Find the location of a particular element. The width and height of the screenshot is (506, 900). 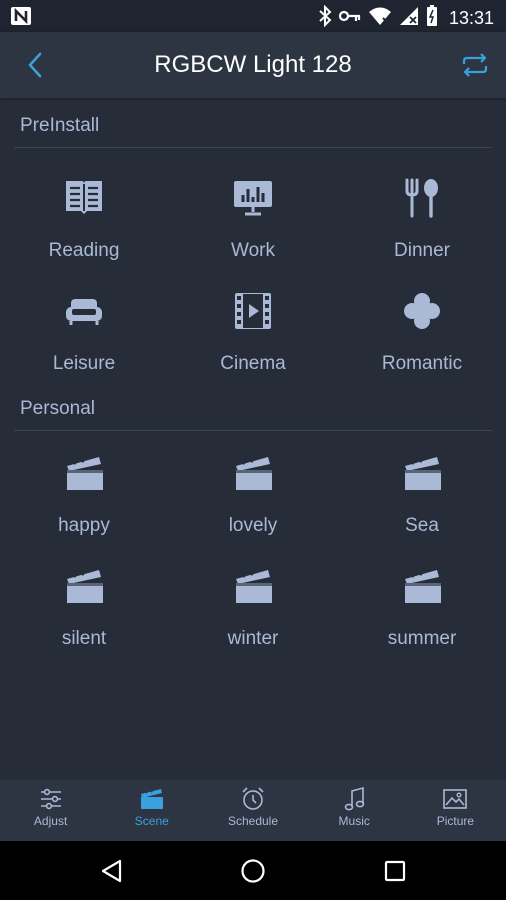

tab-schedule: Schedule is located at coordinates (252, 810).